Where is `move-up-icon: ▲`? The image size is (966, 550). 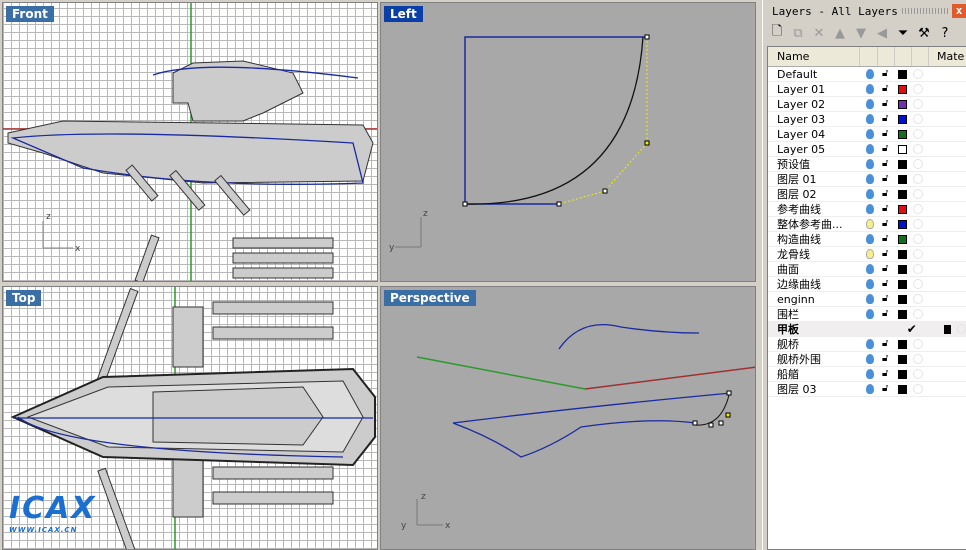 move-up-icon: ▲ is located at coordinates (840, 33).